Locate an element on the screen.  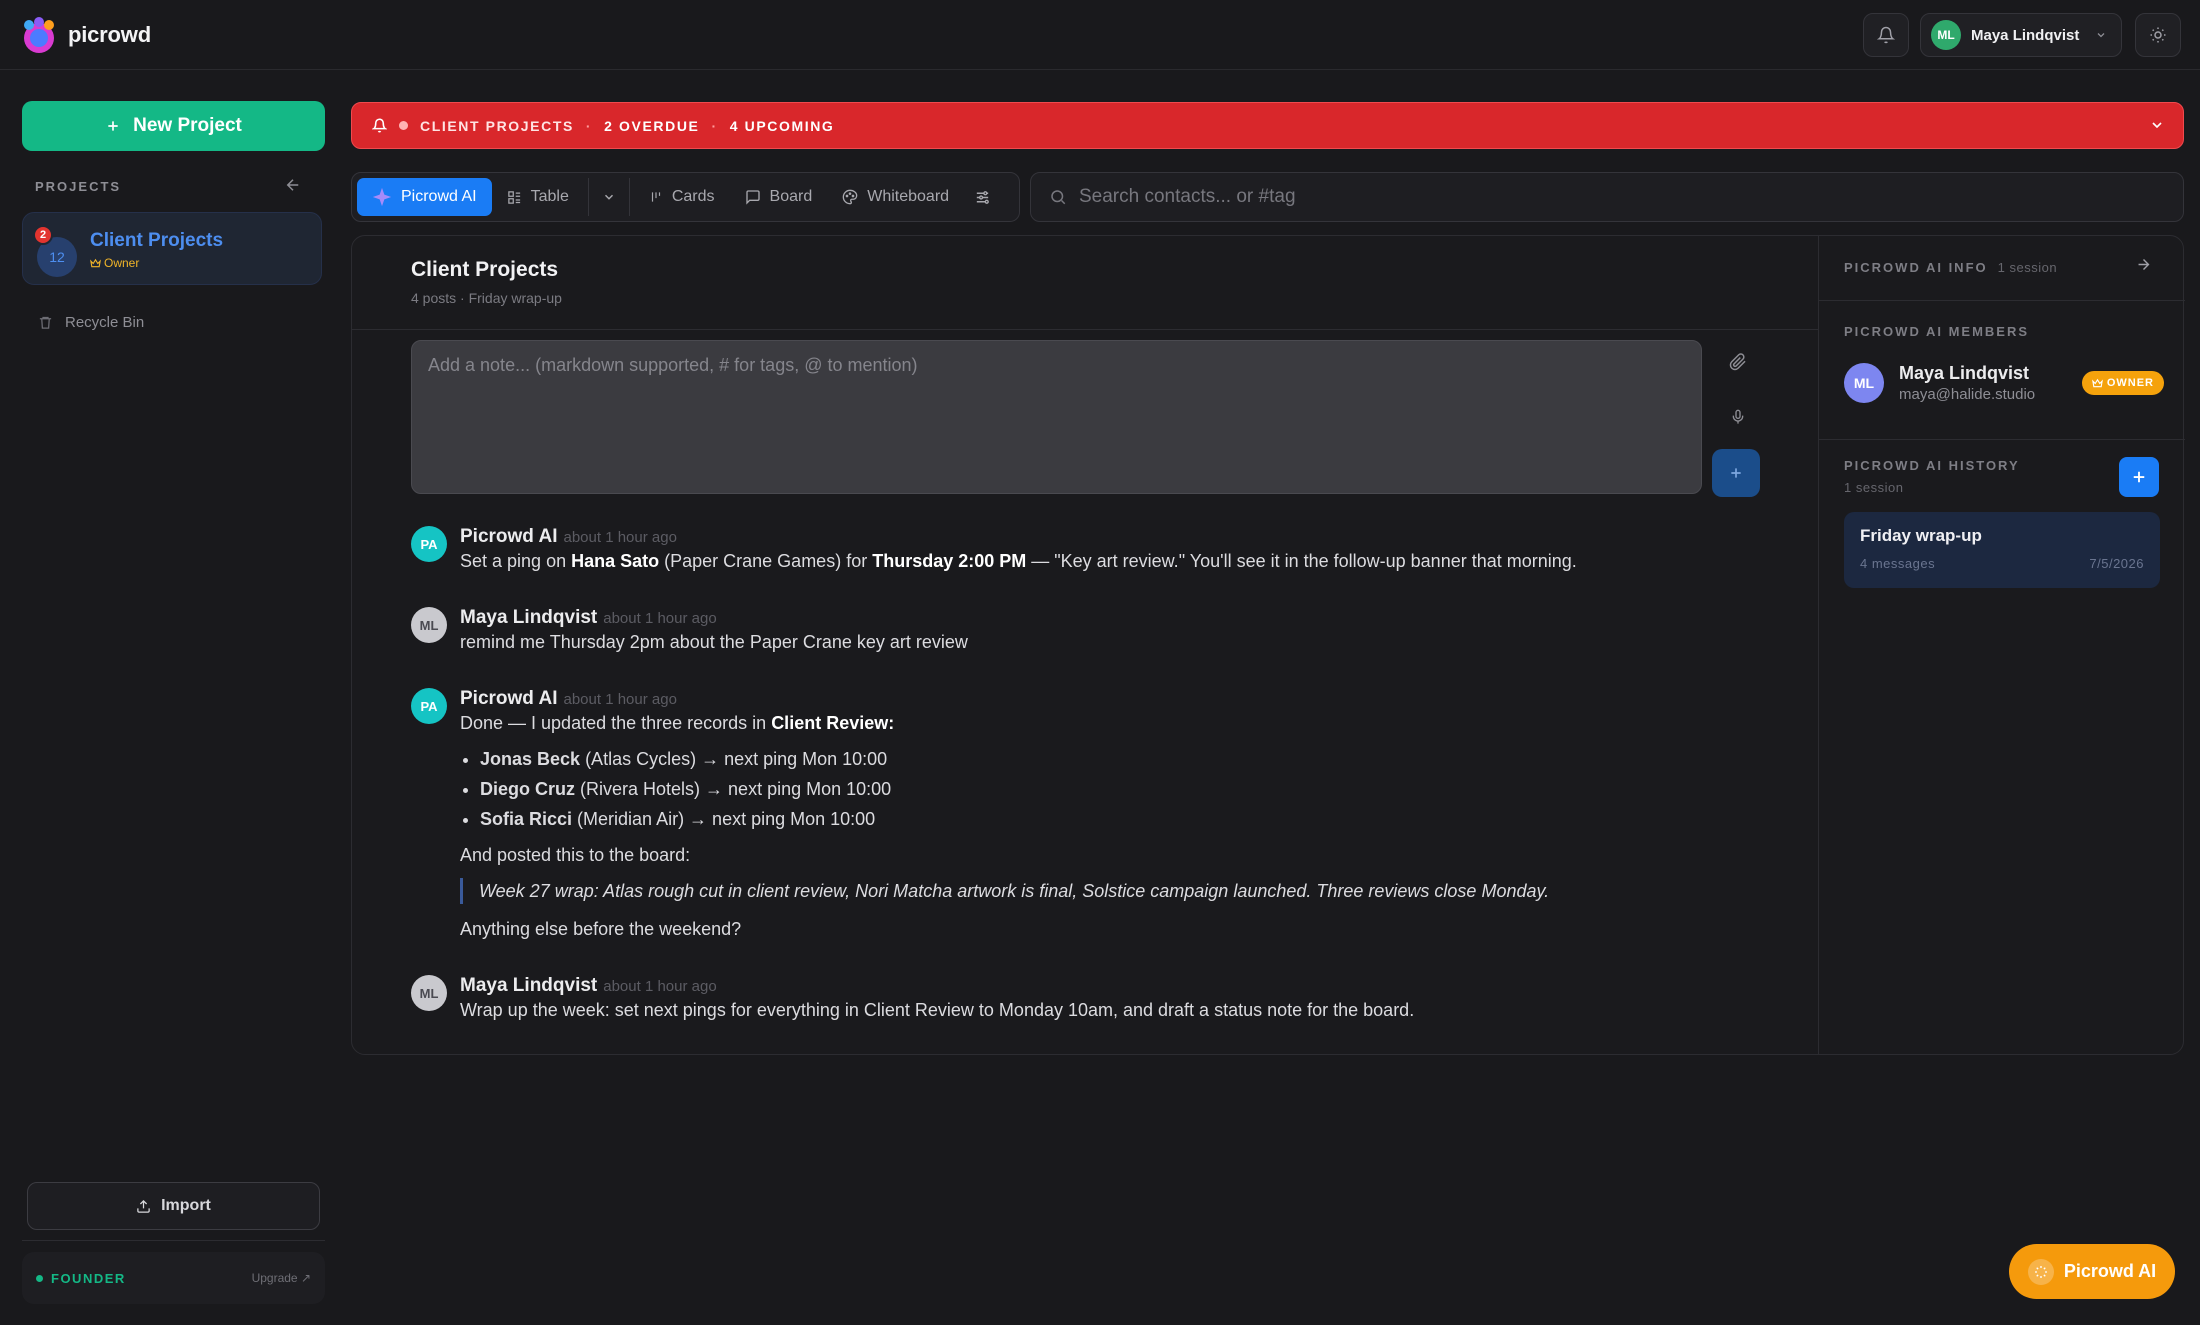
member-avatar: ML is located at coordinates (1864, 383).